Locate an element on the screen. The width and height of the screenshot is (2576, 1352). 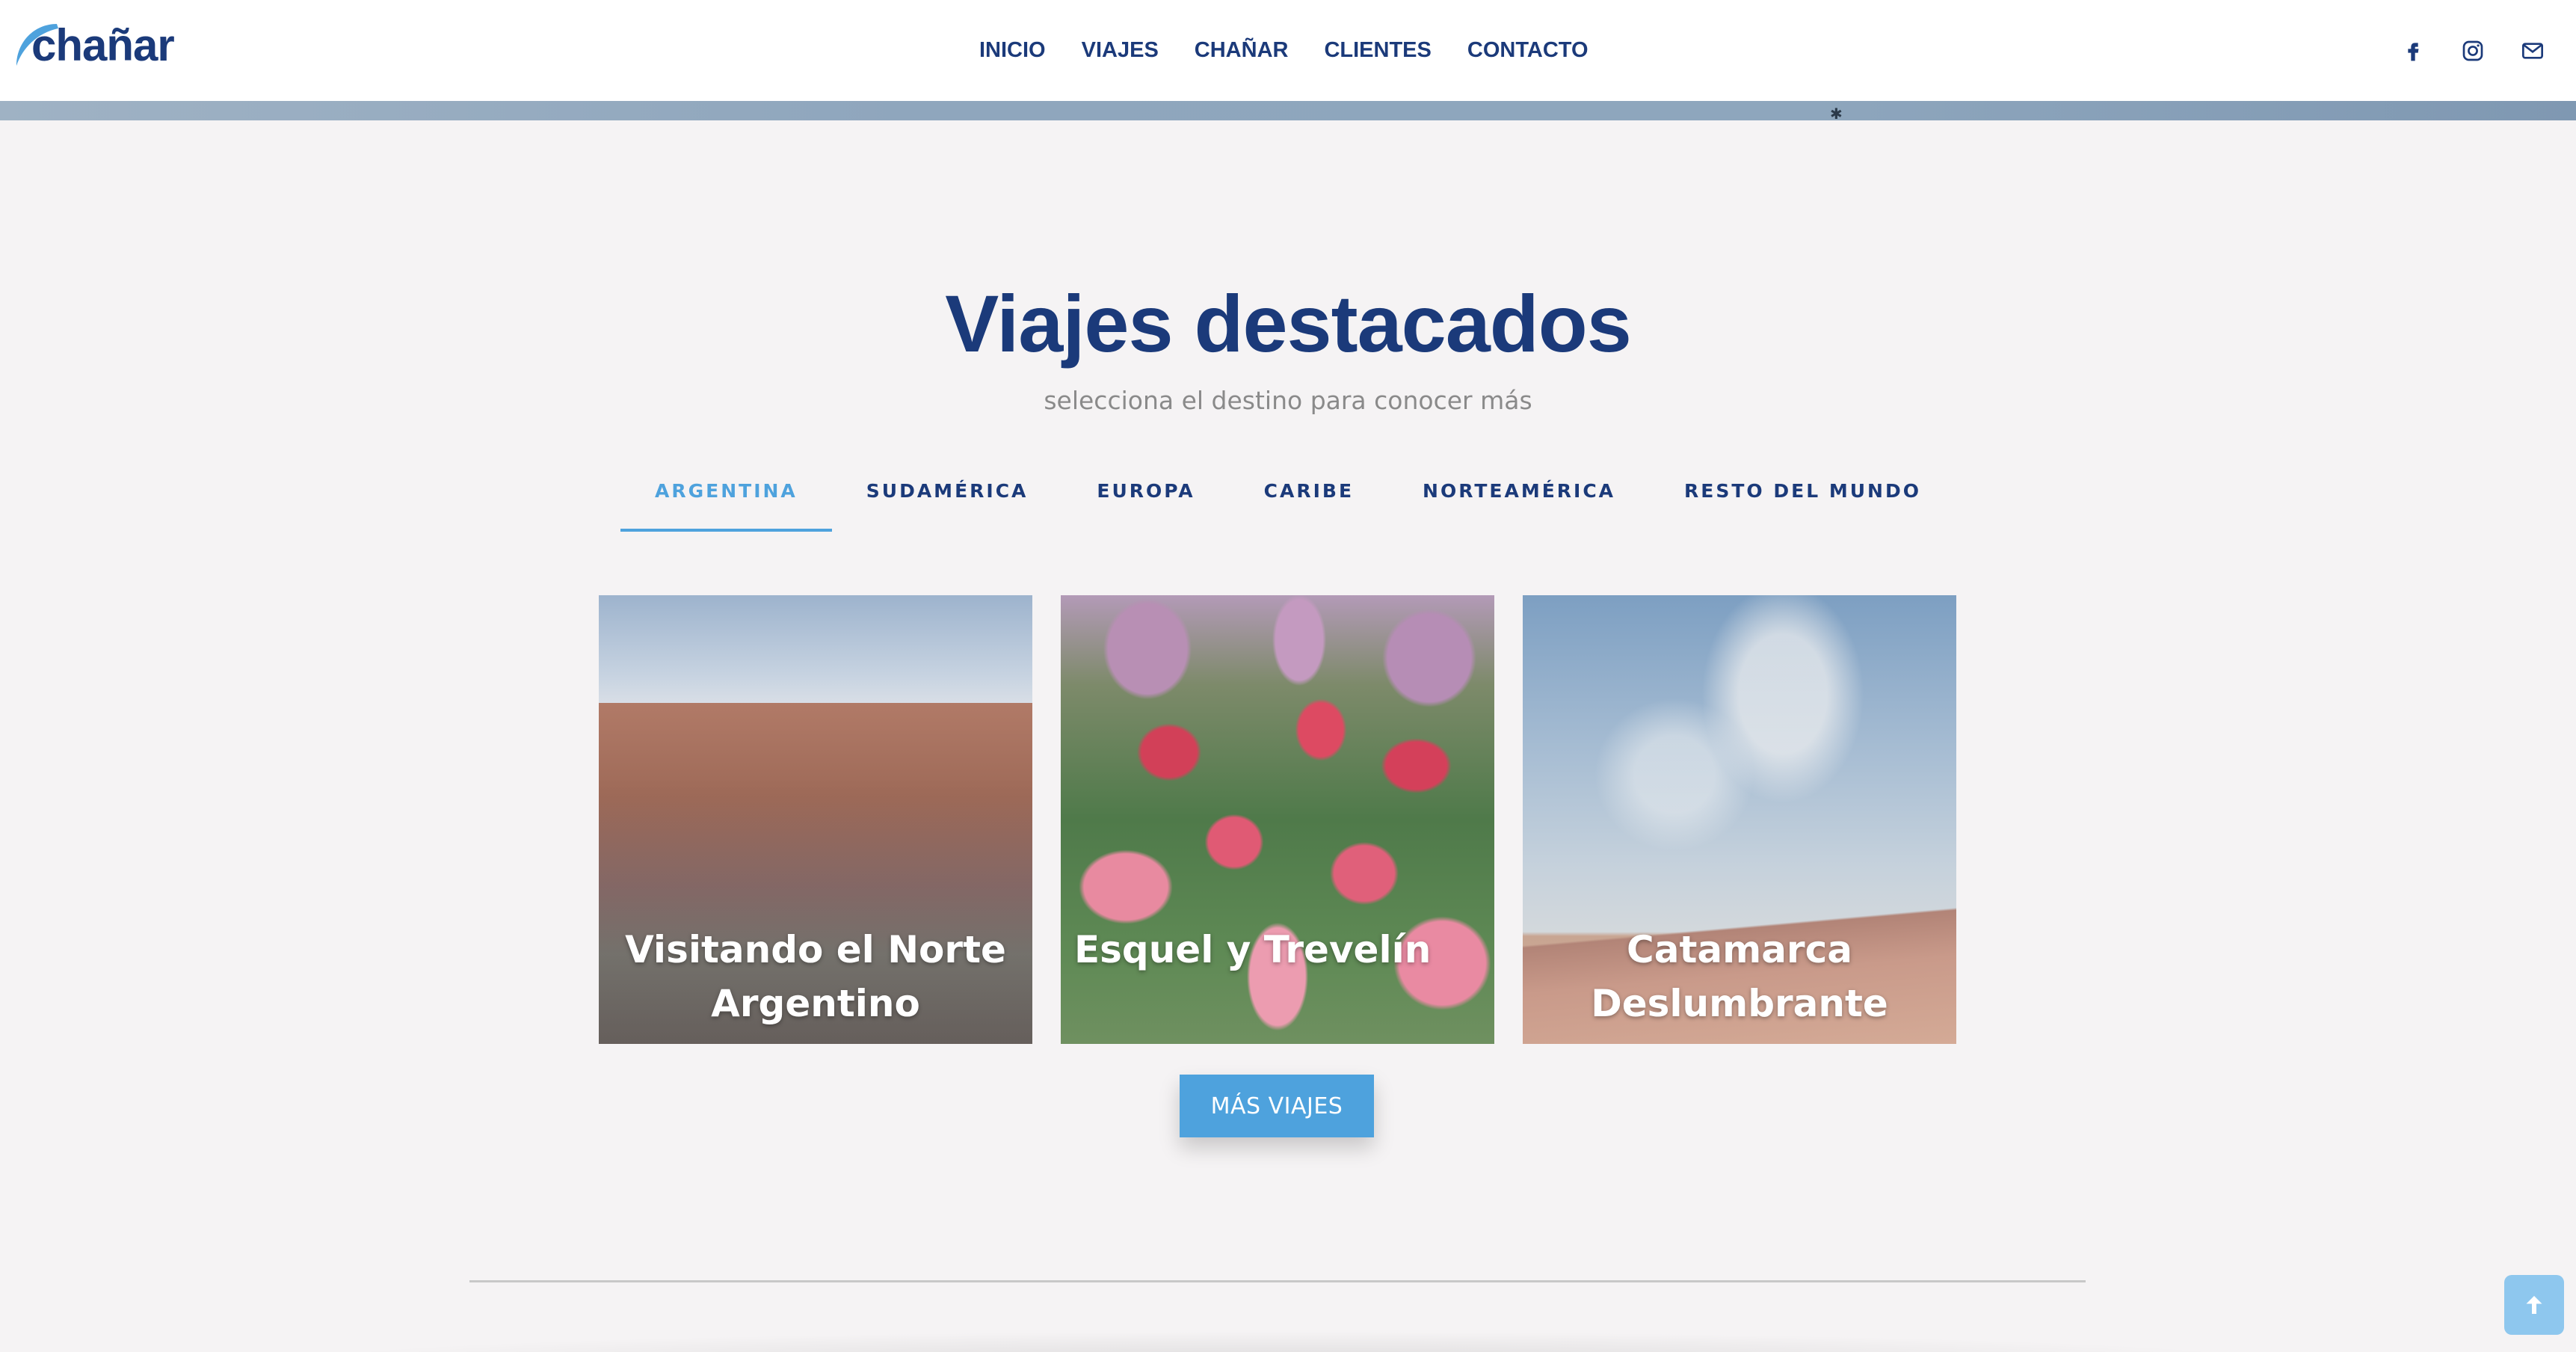
tab-resto-del-mundo: RESTO DEL MUNDO is located at coordinates (1803, 498).